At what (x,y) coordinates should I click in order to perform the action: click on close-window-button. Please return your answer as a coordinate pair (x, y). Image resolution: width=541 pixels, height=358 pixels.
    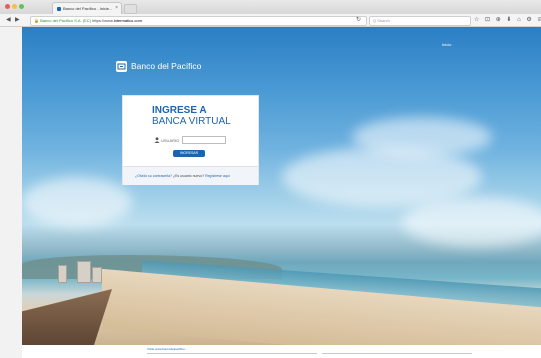
    Looking at the image, I should click on (7, 6).